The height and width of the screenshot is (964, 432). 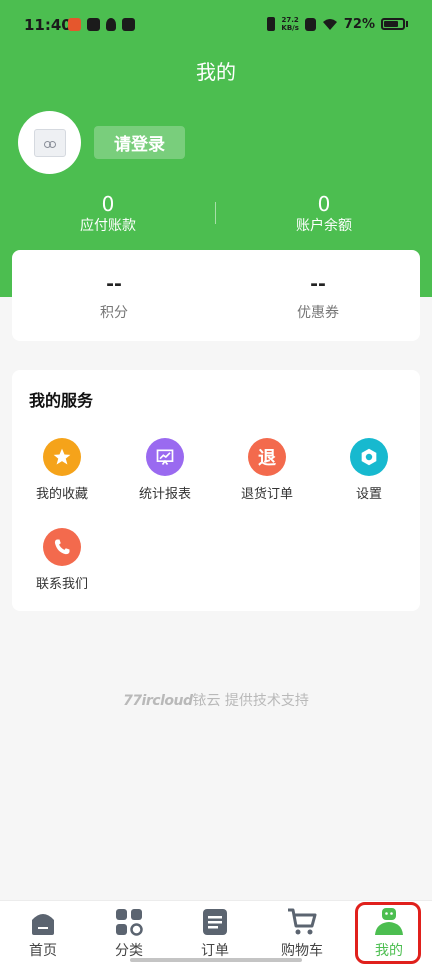 What do you see at coordinates (114, 313) in the screenshot?
I see `points-label: 积分` at bounding box center [114, 313].